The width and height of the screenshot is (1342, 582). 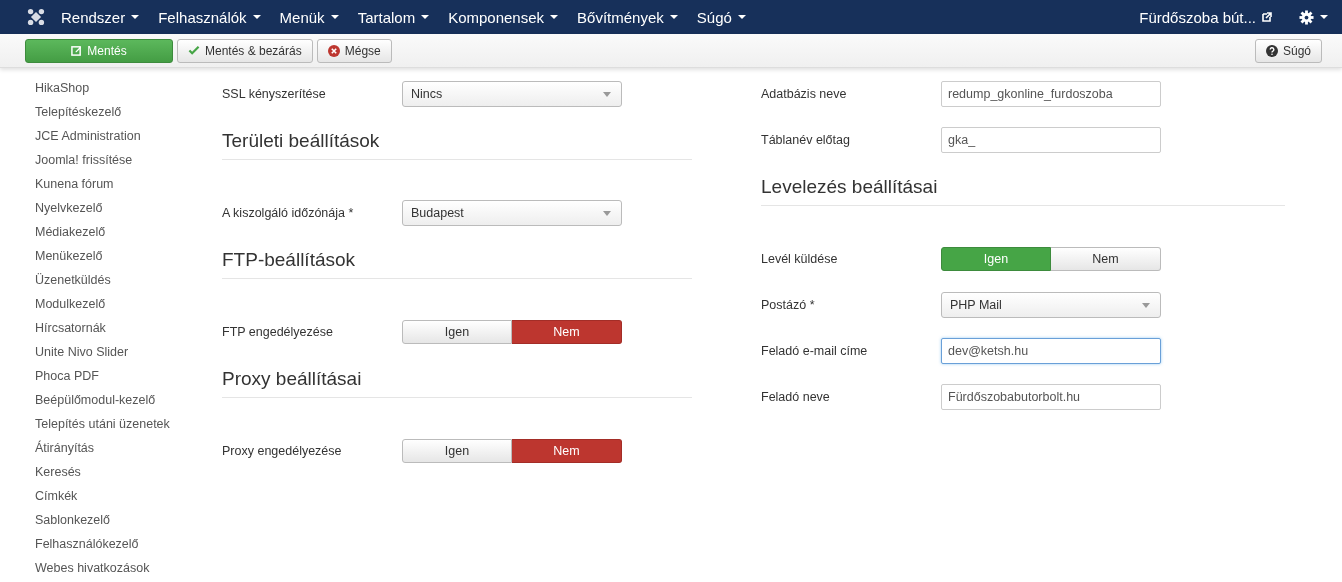 I want to click on help-icon, so click(x=1271, y=50).